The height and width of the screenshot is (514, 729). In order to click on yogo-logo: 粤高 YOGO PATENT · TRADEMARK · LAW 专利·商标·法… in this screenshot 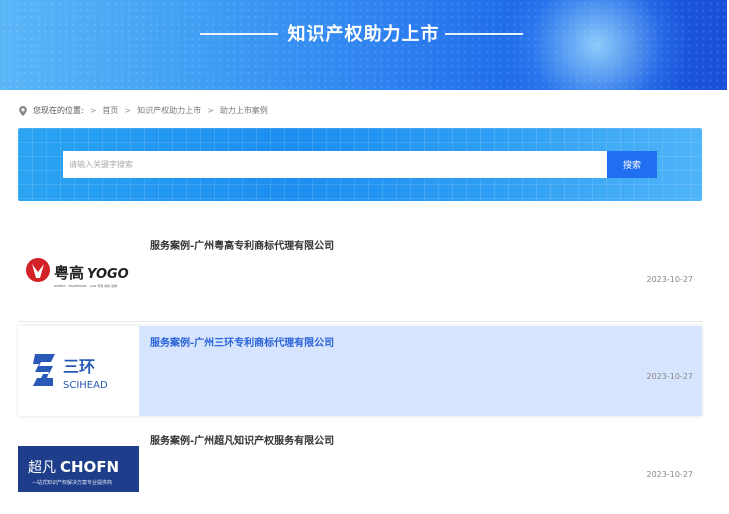, I will do `click(77, 273)`.